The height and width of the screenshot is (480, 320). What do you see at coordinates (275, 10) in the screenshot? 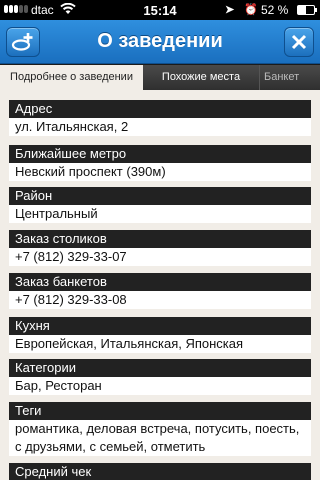
I see `battery-percent: 52 %` at bounding box center [275, 10].